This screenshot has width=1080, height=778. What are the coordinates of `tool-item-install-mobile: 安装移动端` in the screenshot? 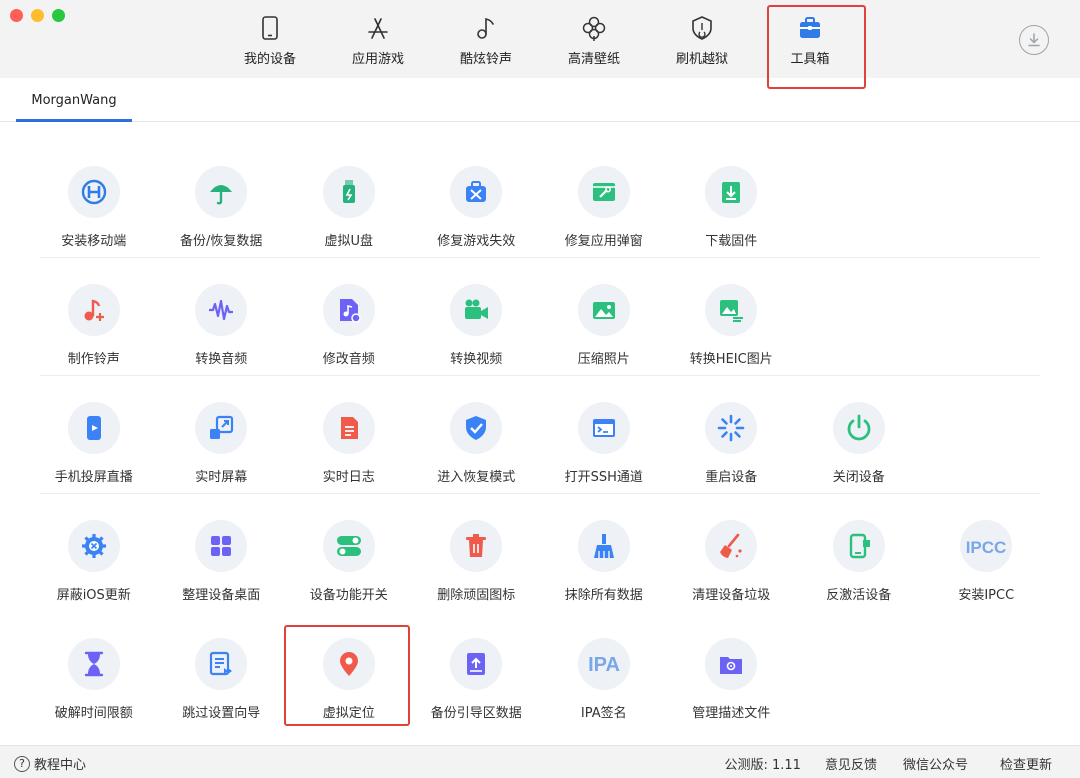 It's located at (94, 199).